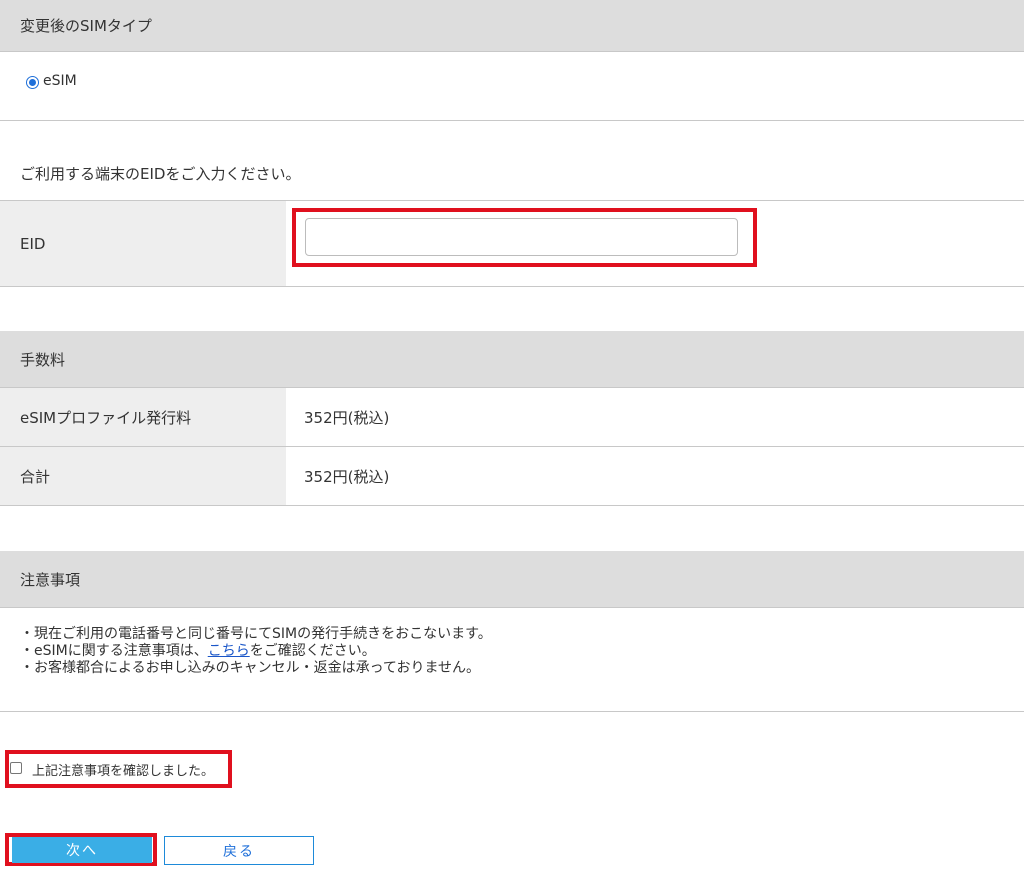 This screenshot has height=870, width=1024. I want to click on sim-type-header-text: 変更後のSIMタイプ, so click(86, 26).